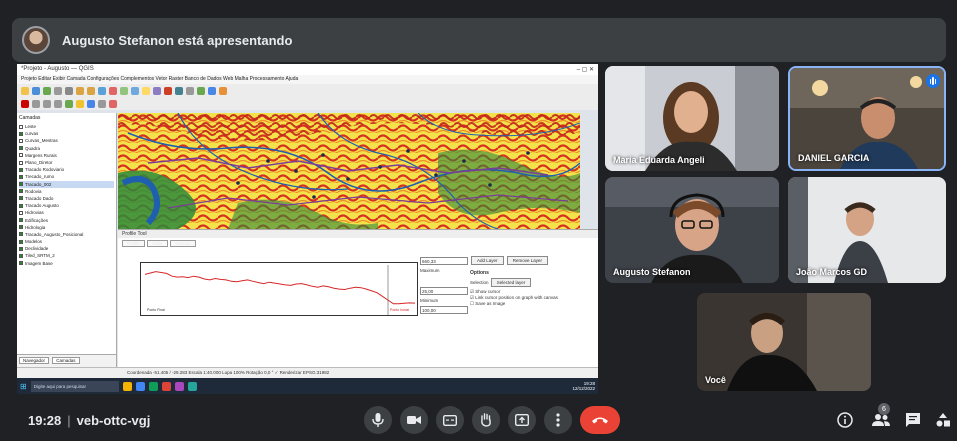 This screenshot has width=957, height=441. Describe the element at coordinates (66, 184) in the screenshot. I see `layer-row: Tracado_002` at that location.